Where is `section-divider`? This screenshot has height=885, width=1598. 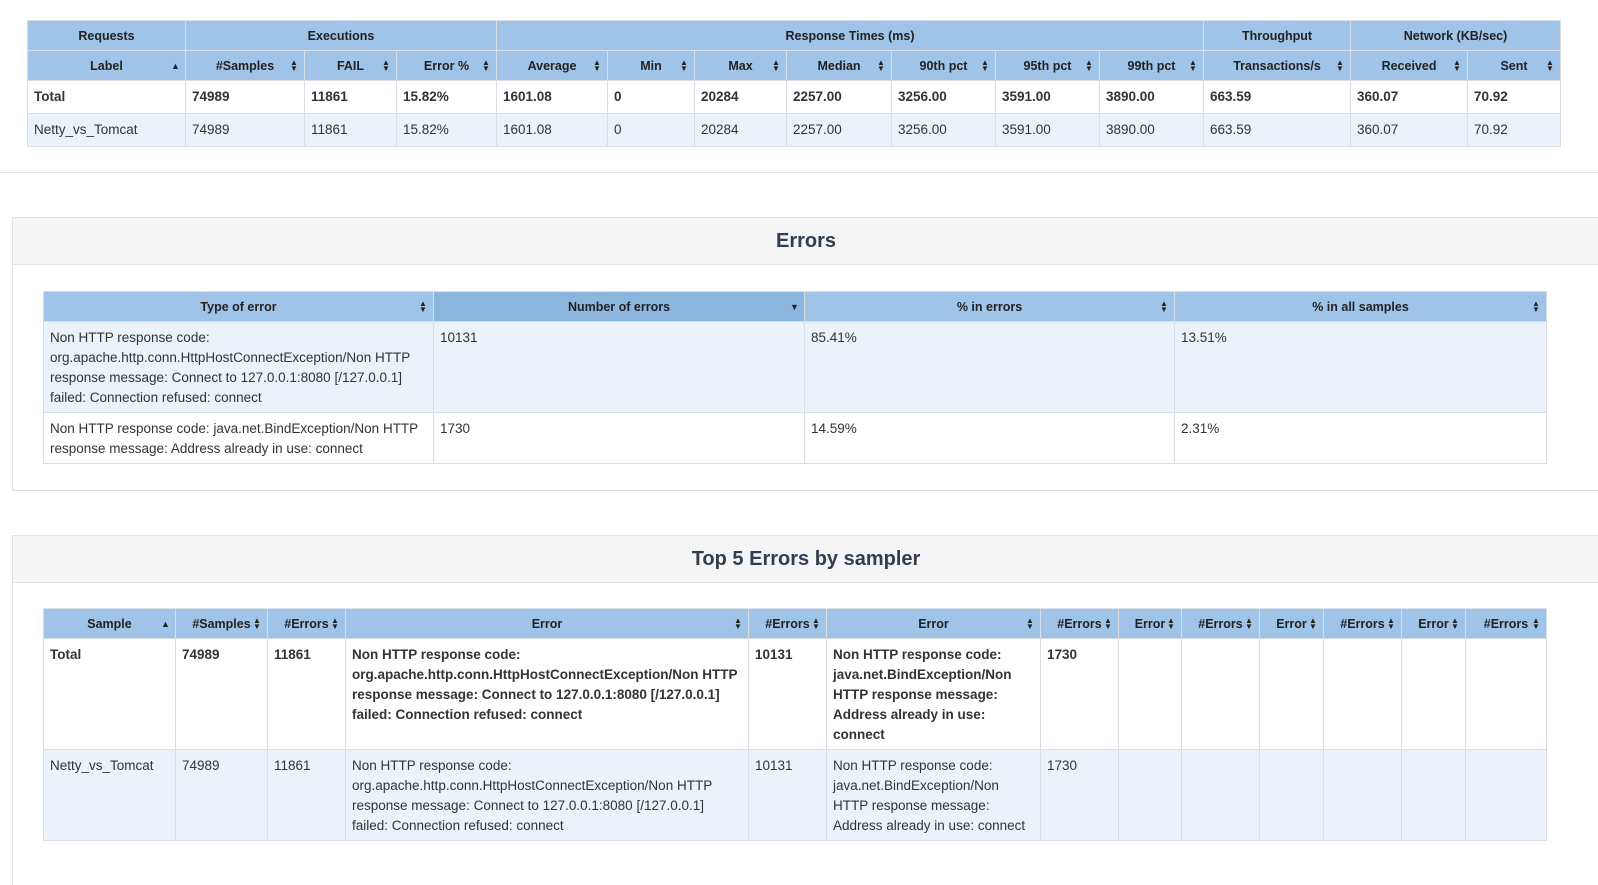
section-divider is located at coordinates (799, 172).